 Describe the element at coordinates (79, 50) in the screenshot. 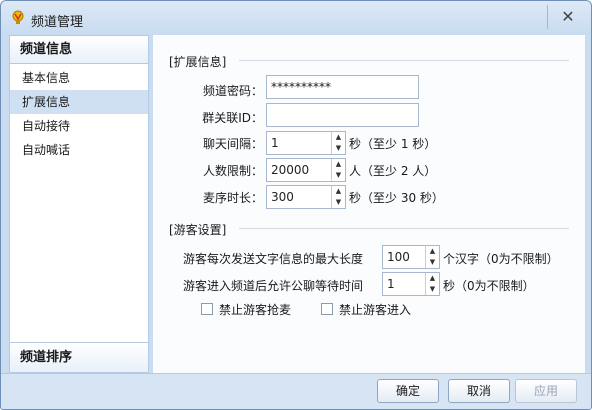

I see `sidebar-header-channel-info: 频道信息` at that location.